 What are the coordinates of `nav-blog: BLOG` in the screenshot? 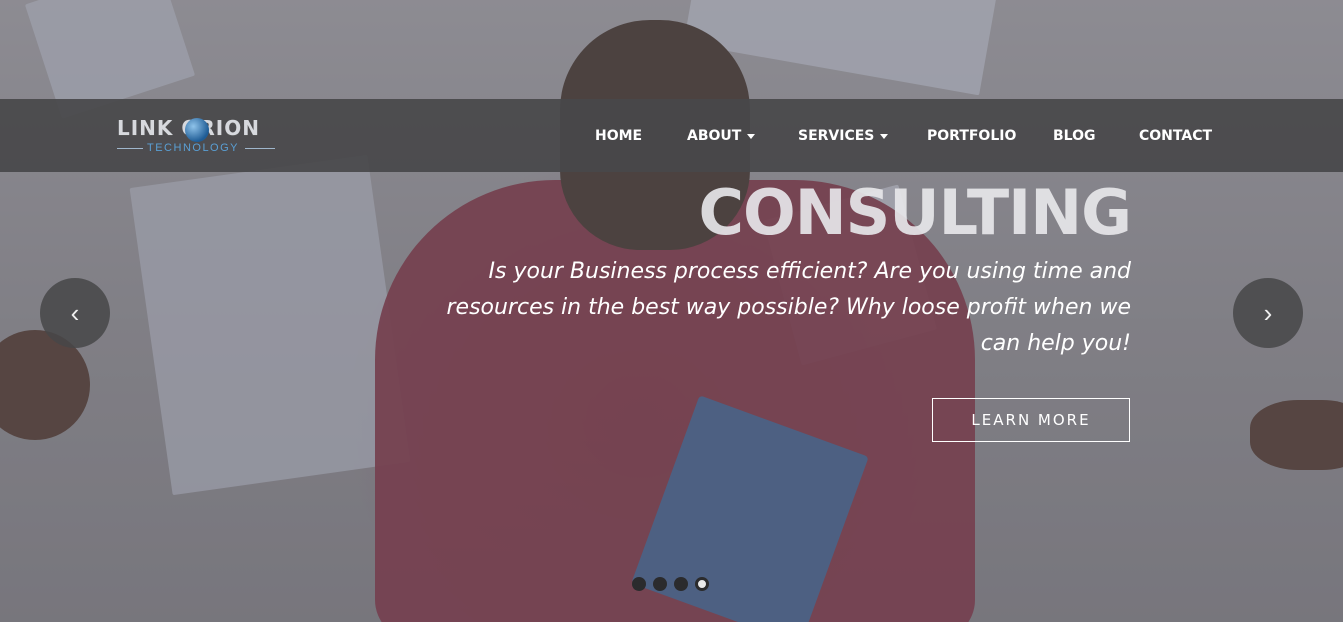 It's located at (1074, 136).